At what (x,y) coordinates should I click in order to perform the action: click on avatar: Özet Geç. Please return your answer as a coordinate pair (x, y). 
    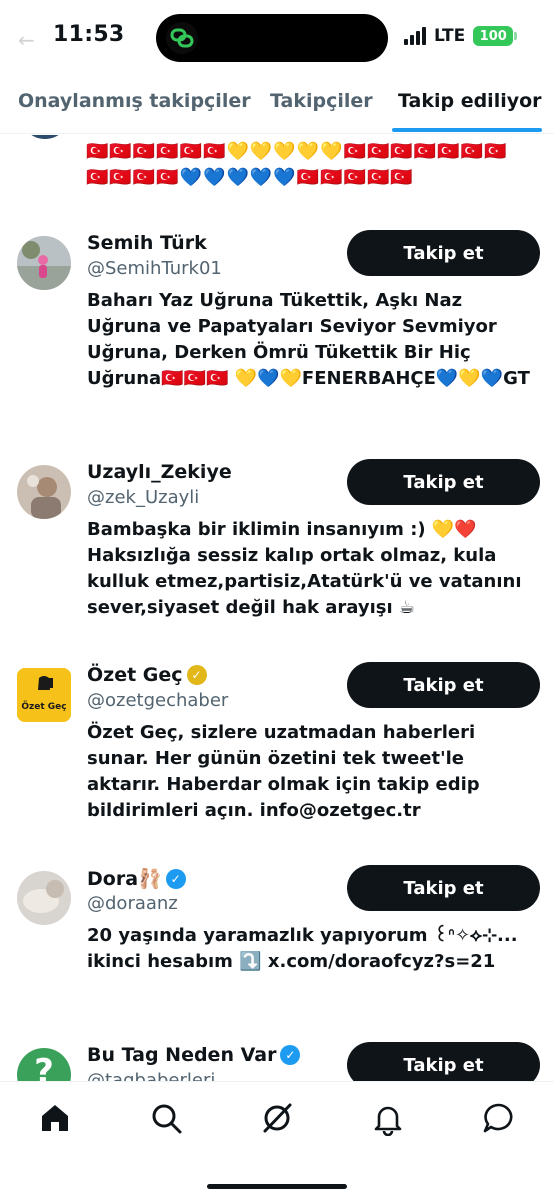
    Looking at the image, I should click on (44, 695).